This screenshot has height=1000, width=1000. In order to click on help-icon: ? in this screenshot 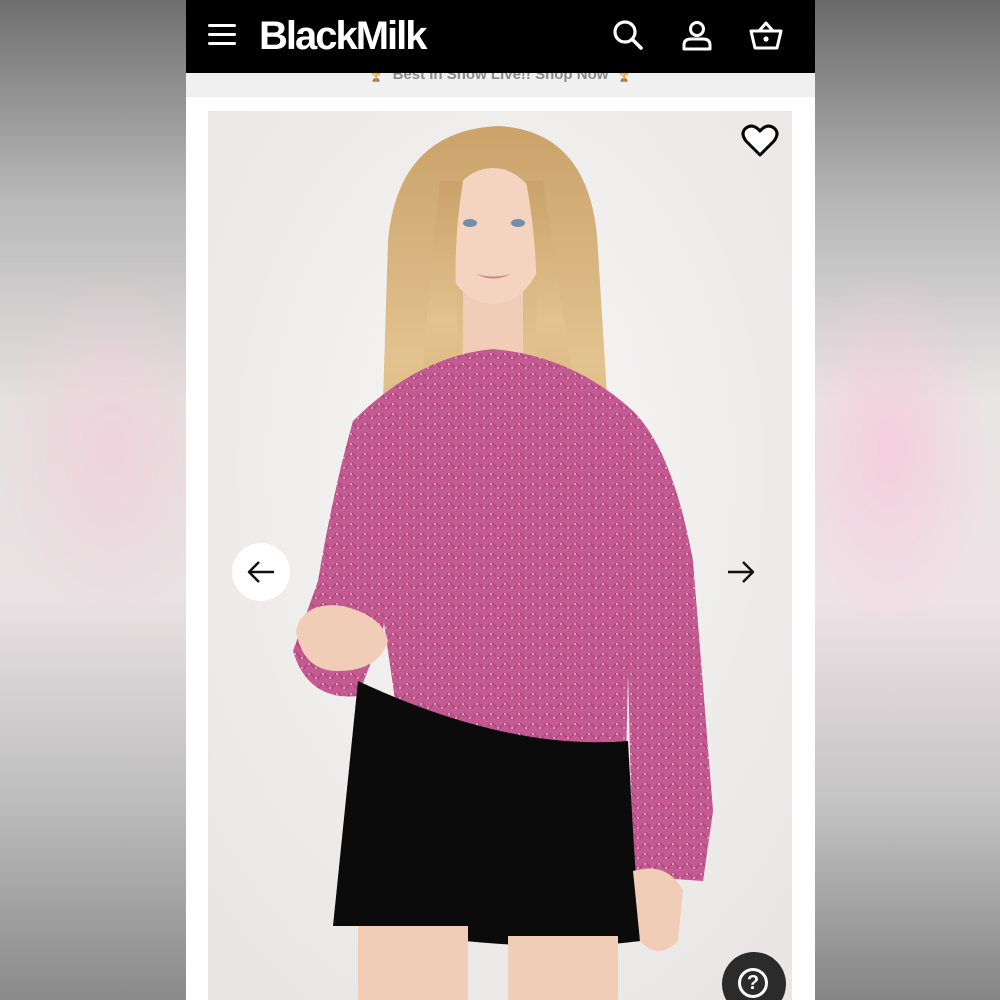, I will do `click(753, 983)`.